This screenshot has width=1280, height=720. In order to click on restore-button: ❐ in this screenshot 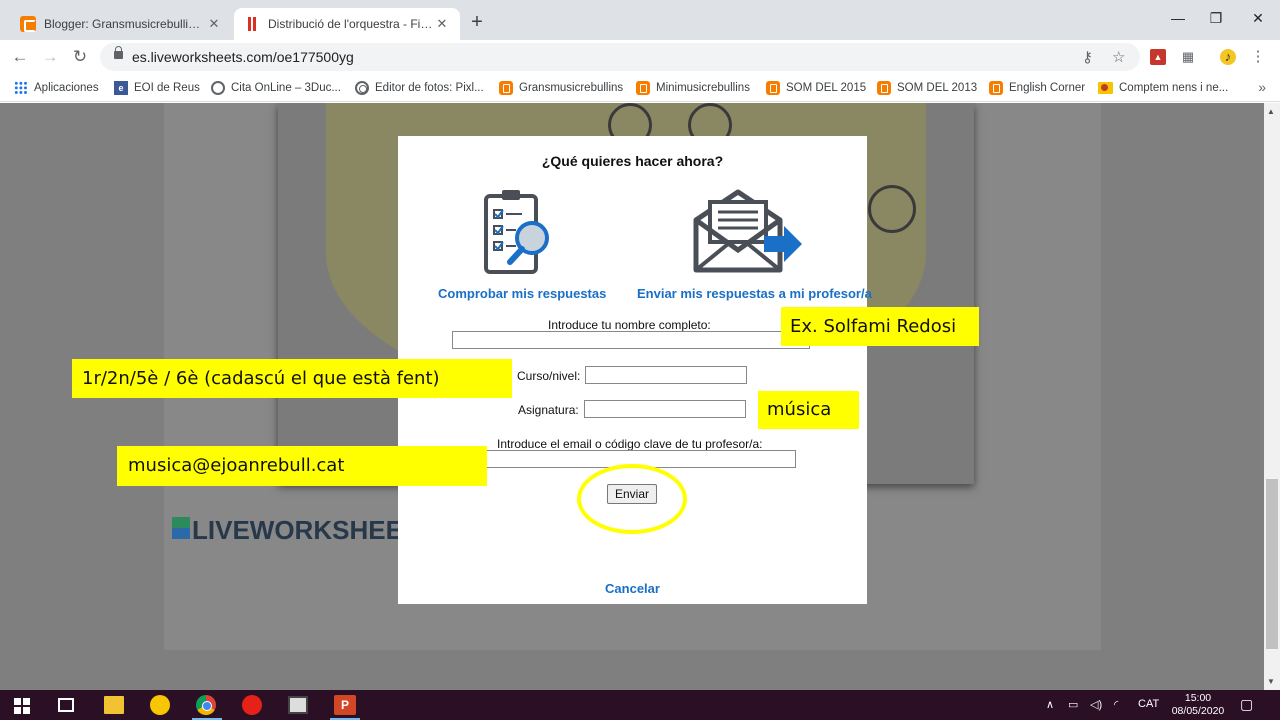, I will do `click(1216, 18)`.